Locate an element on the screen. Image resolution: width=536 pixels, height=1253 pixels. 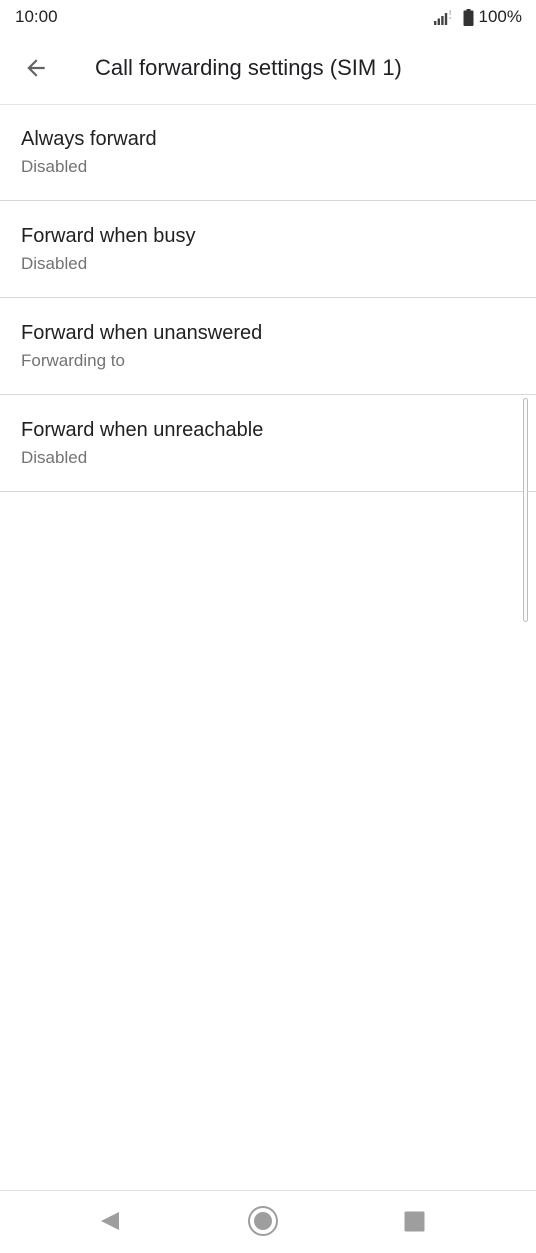
battery-percentage: 100% is located at coordinates (500, 16).